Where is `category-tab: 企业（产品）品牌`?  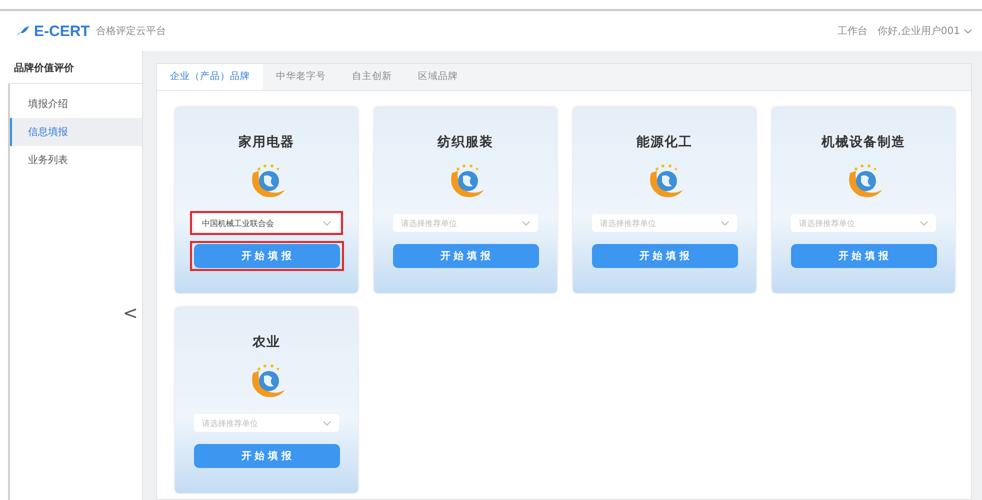
category-tab: 企业（产品）品牌 is located at coordinates (210, 77).